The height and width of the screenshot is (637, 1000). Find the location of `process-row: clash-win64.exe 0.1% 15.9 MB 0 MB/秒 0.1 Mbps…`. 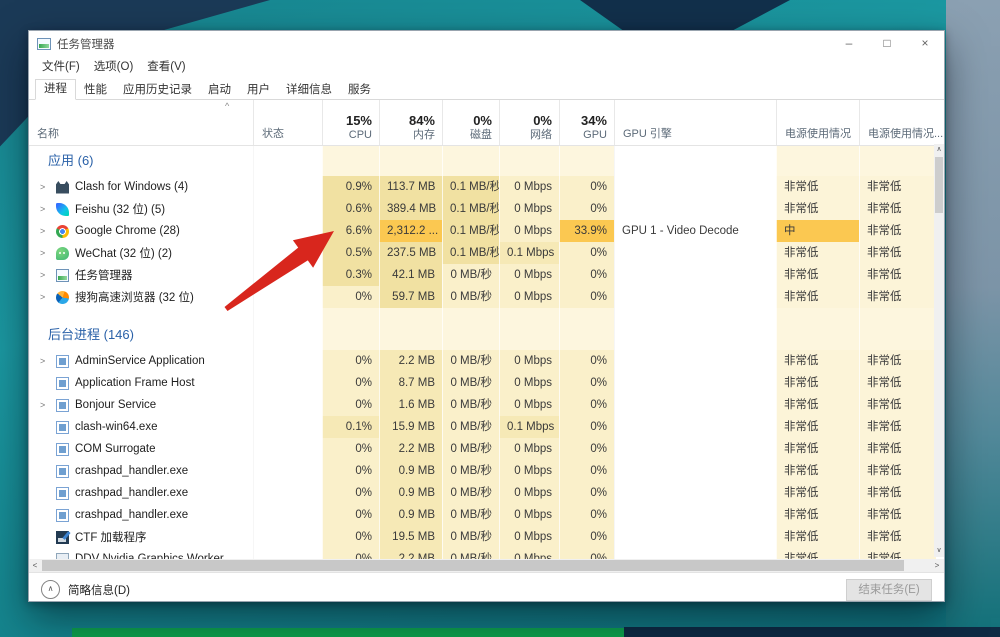

process-row: clash-win64.exe 0.1% 15.9 MB 0 MB/秒 0.1 Mbps… is located at coordinates (486, 427).